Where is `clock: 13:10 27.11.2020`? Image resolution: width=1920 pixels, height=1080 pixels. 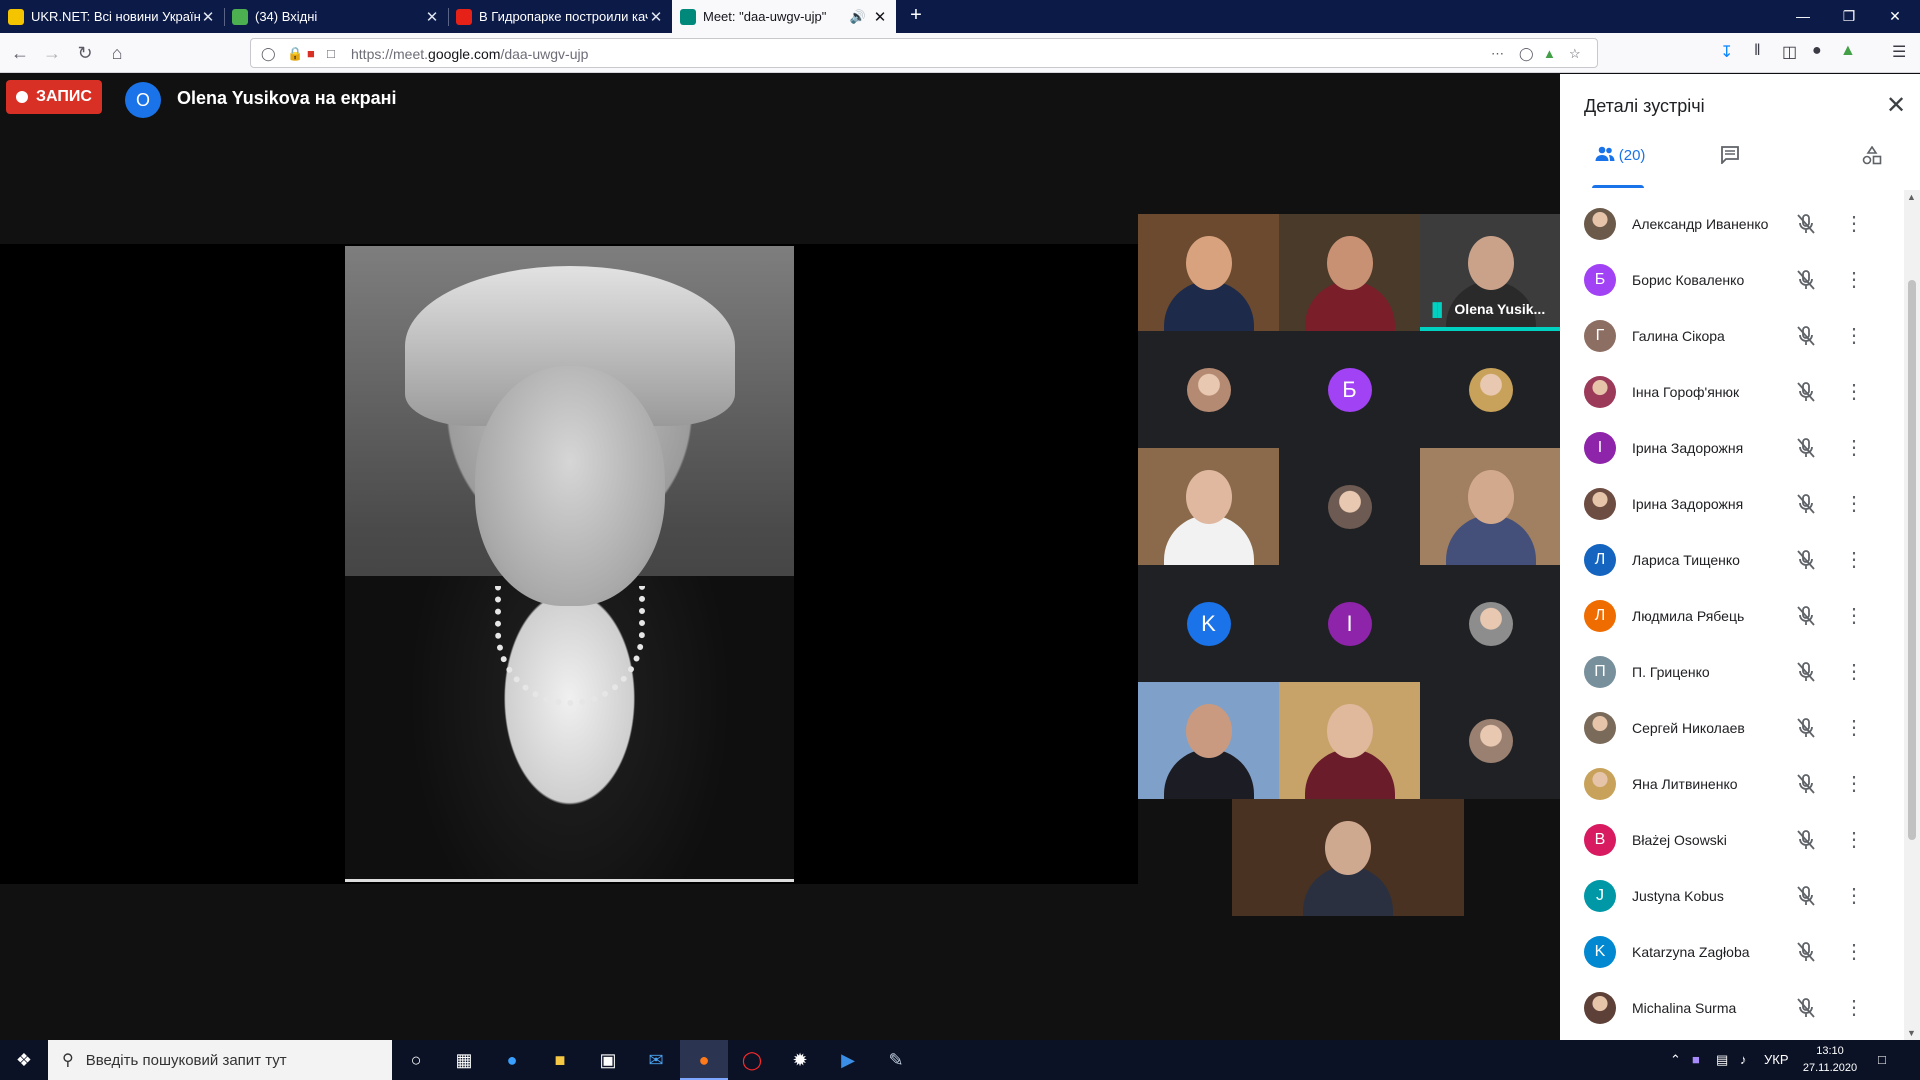
clock: 13:10 27.11.2020 is located at coordinates (1830, 1060).